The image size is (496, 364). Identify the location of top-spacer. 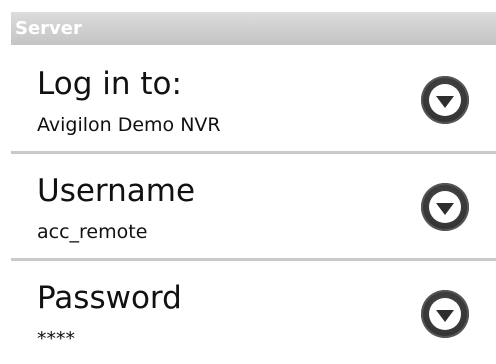
(248, 6).